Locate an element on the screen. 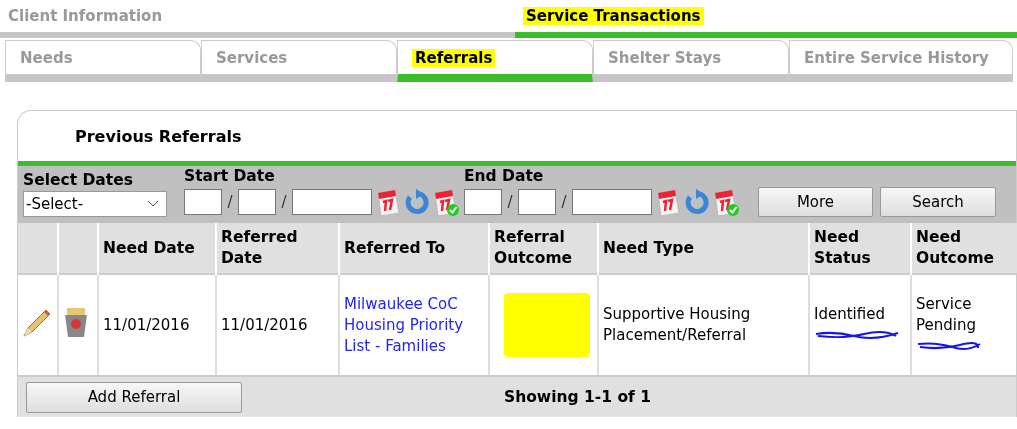 The image size is (1017, 429). column-header: Need Type is located at coordinates (703, 248).